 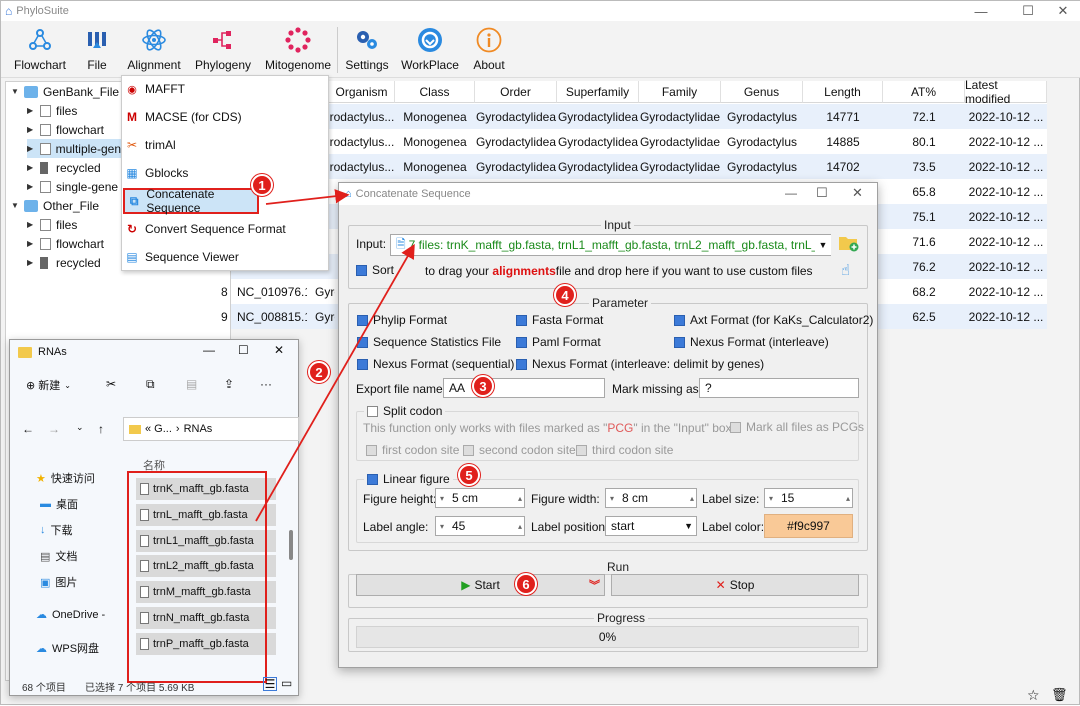 I want to click on badge-3: 3, so click(x=483, y=386).